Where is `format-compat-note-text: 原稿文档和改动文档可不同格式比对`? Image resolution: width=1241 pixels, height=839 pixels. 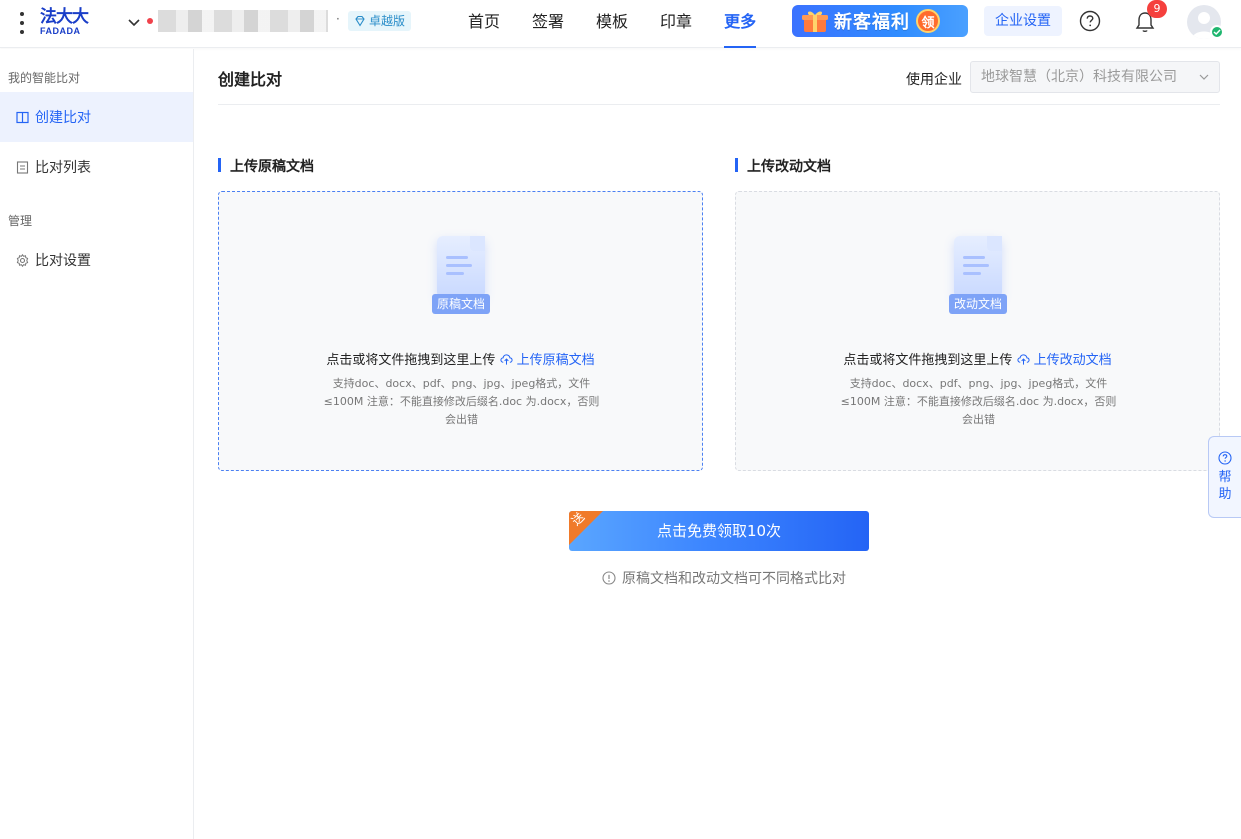 format-compat-note-text: 原稿文档和改动文档可不同格式比对 is located at coordinates (734, 579).